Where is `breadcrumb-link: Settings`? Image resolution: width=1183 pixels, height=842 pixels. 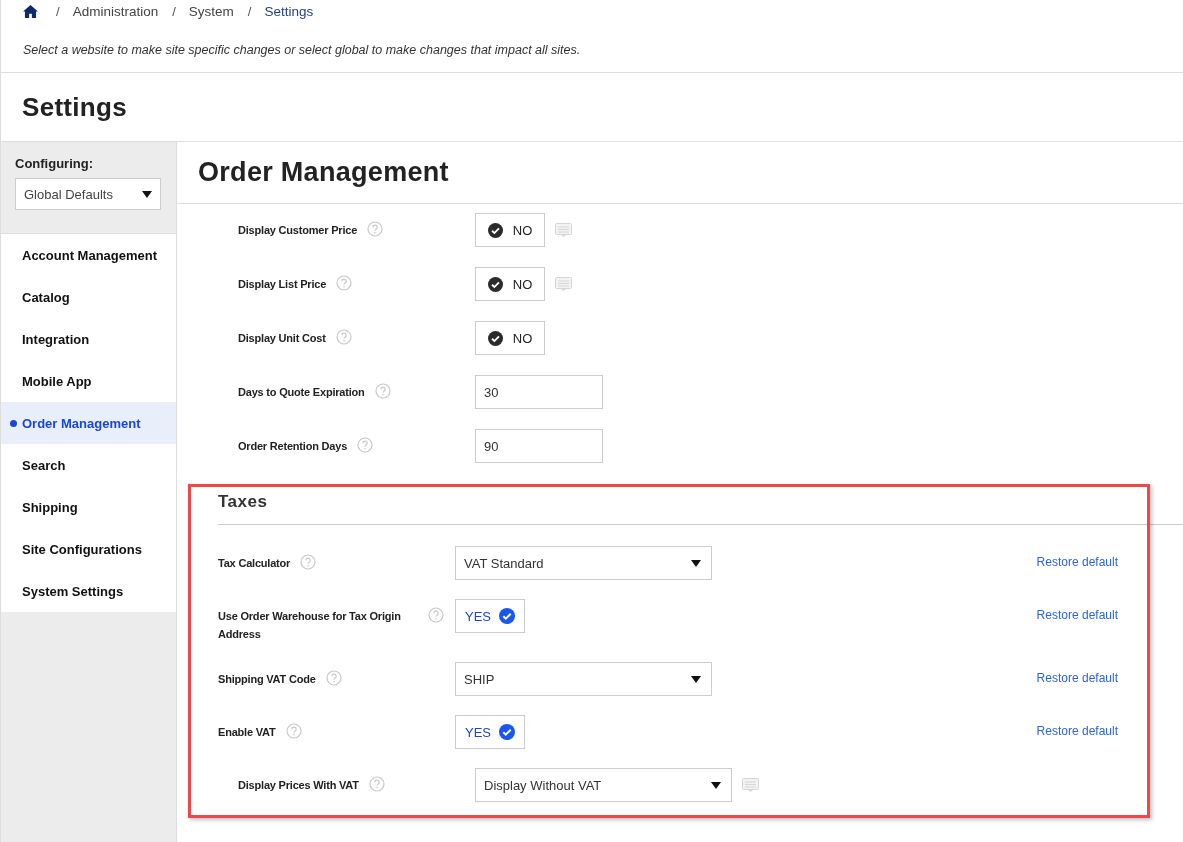 breadcrumb-link: Settings is located at coordinates (289, 11).